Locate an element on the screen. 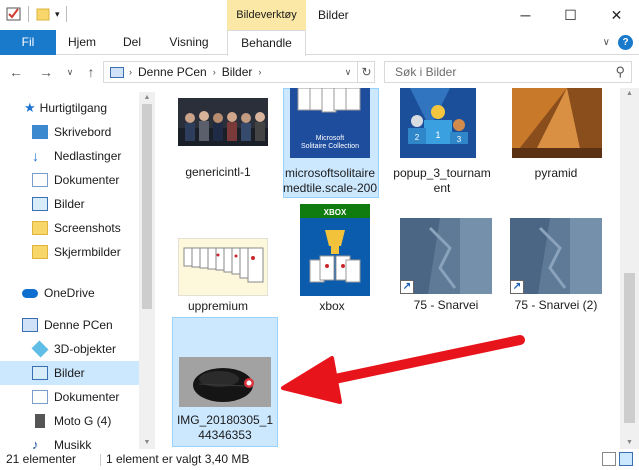  svg-text: XBOX is located at coordinates (335, 212).